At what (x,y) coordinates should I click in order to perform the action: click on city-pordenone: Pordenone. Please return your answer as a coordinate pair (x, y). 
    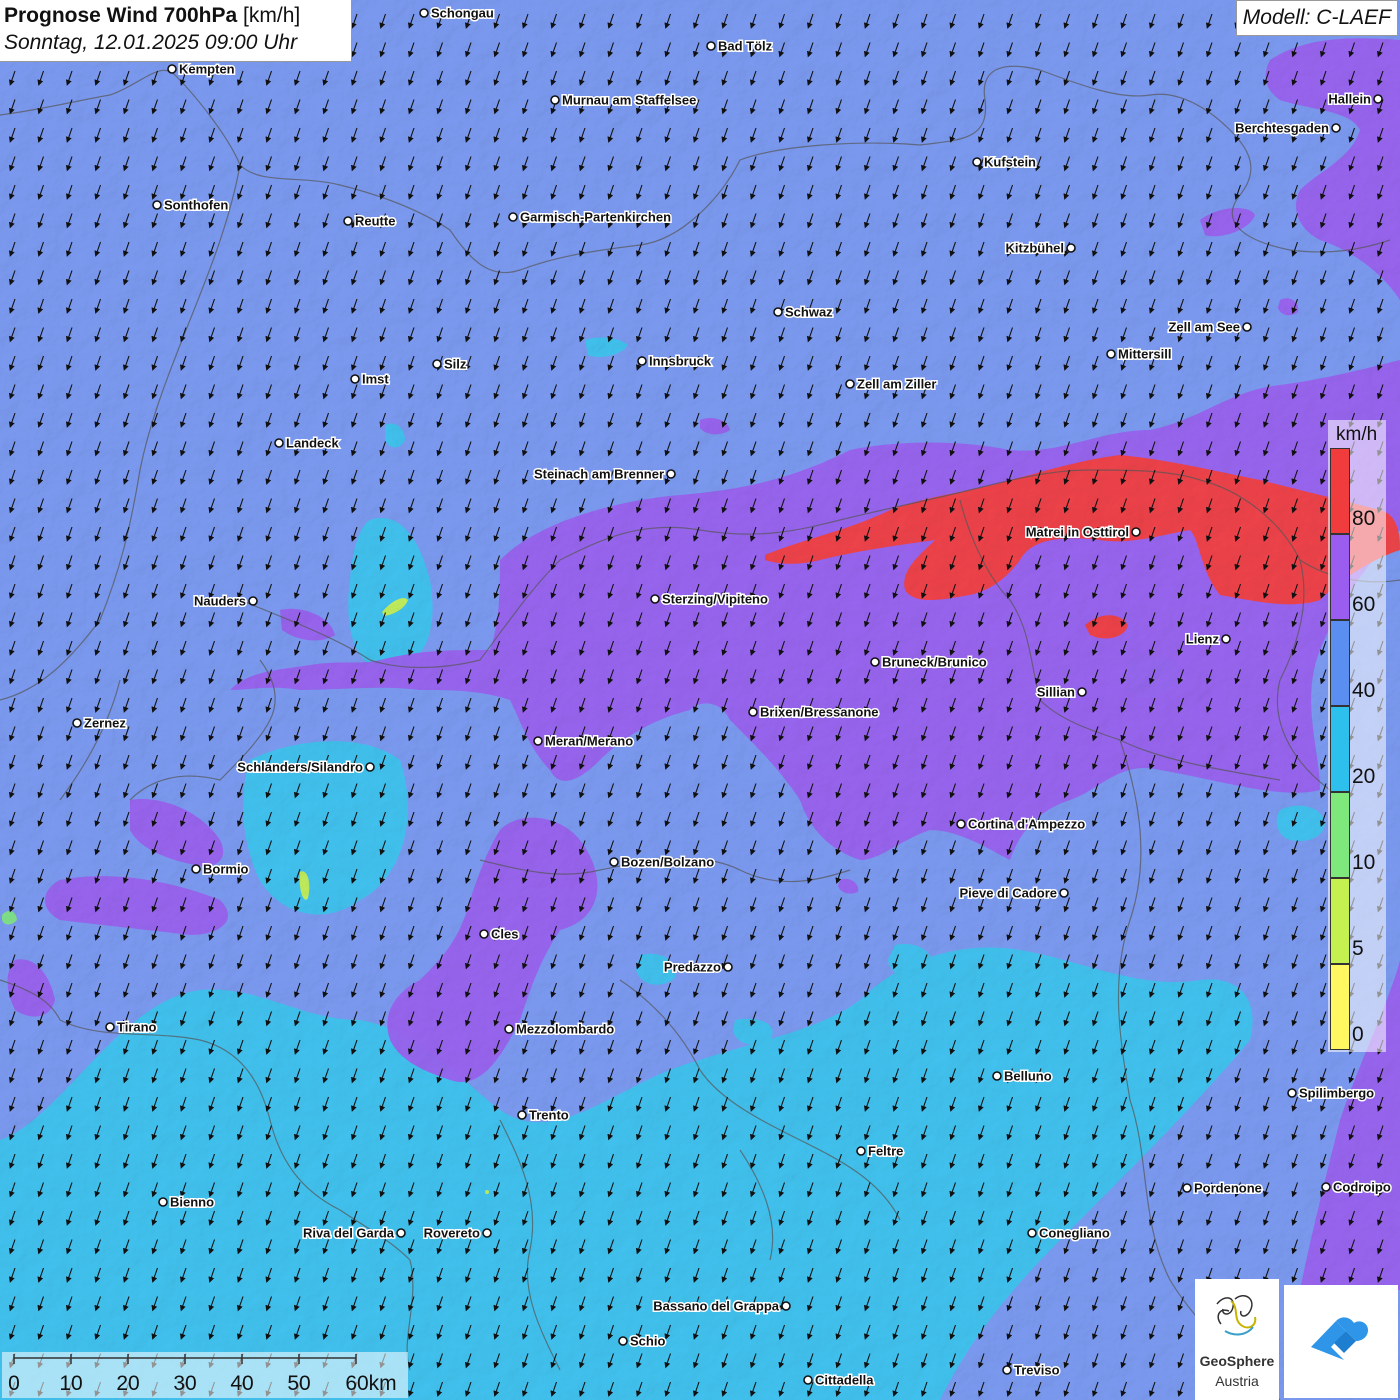
    Looking at the image, I should click on (1222, 1188).